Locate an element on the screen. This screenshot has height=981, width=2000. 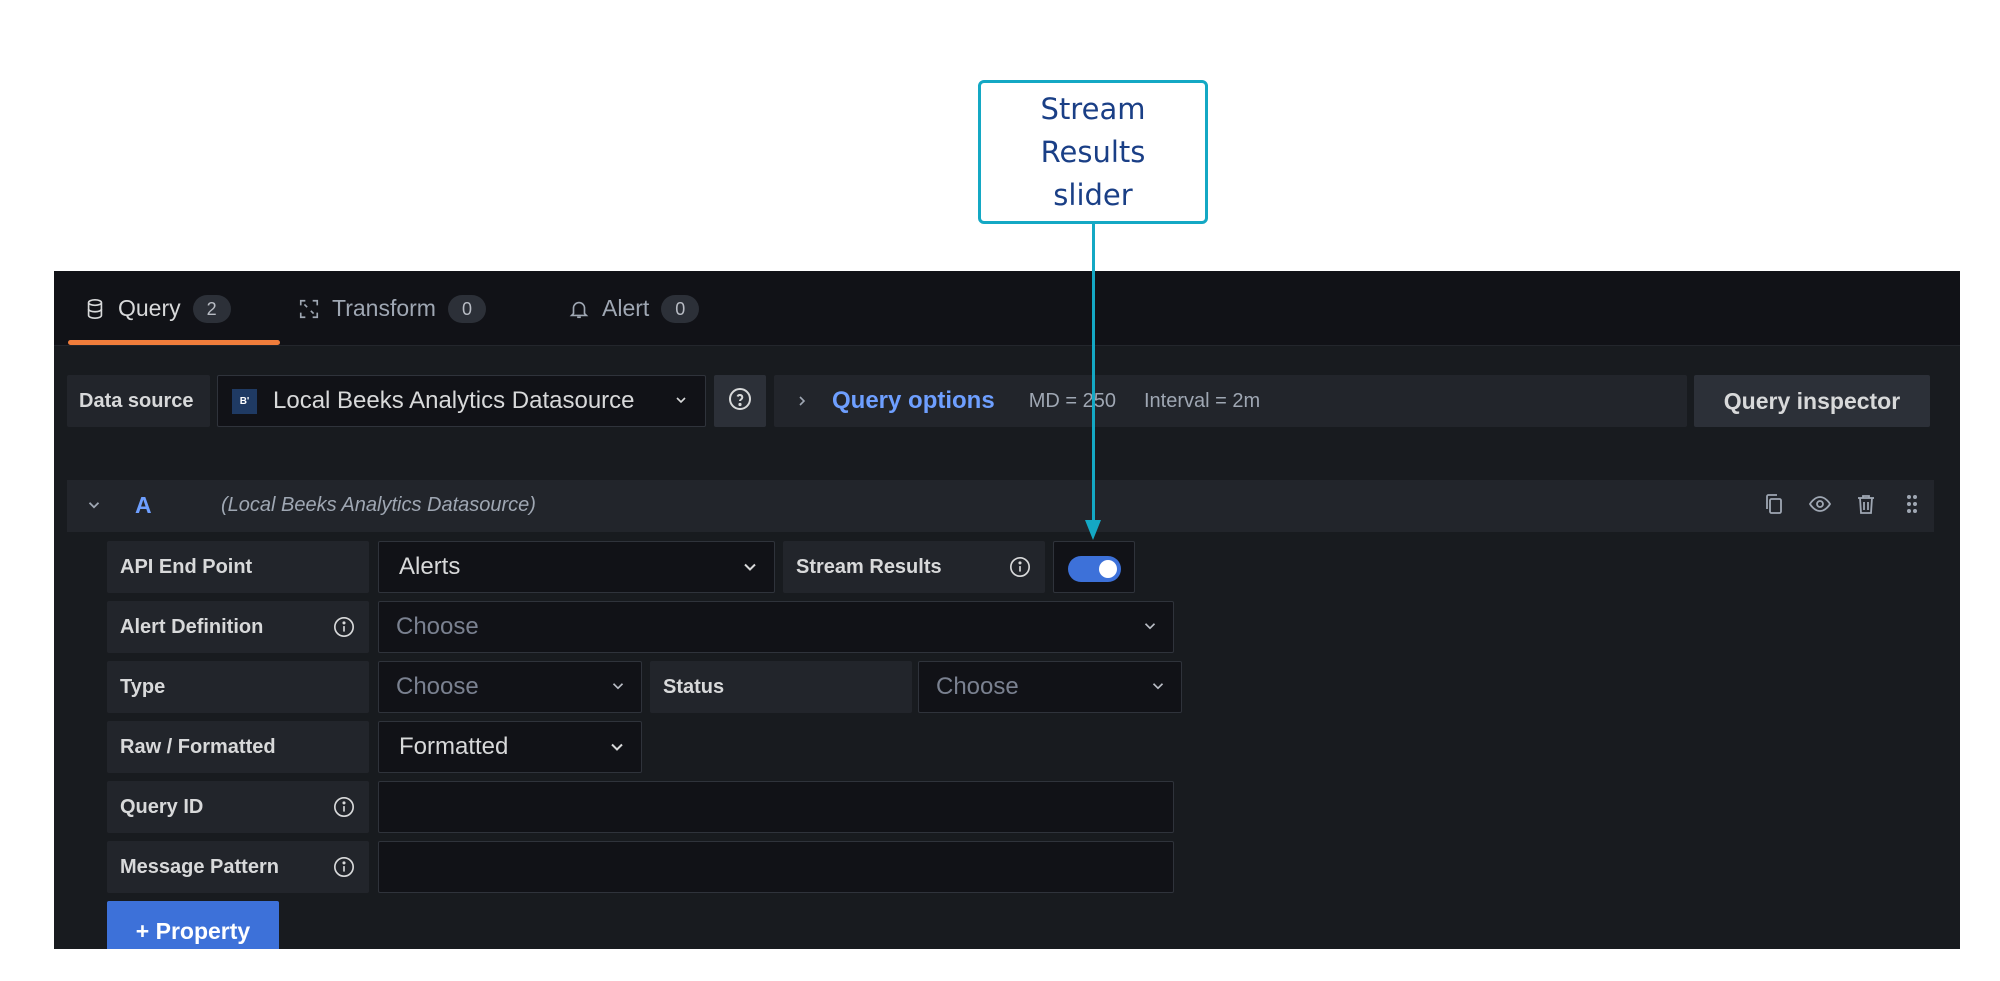
transform-icon is located at coordinates (309, 309).